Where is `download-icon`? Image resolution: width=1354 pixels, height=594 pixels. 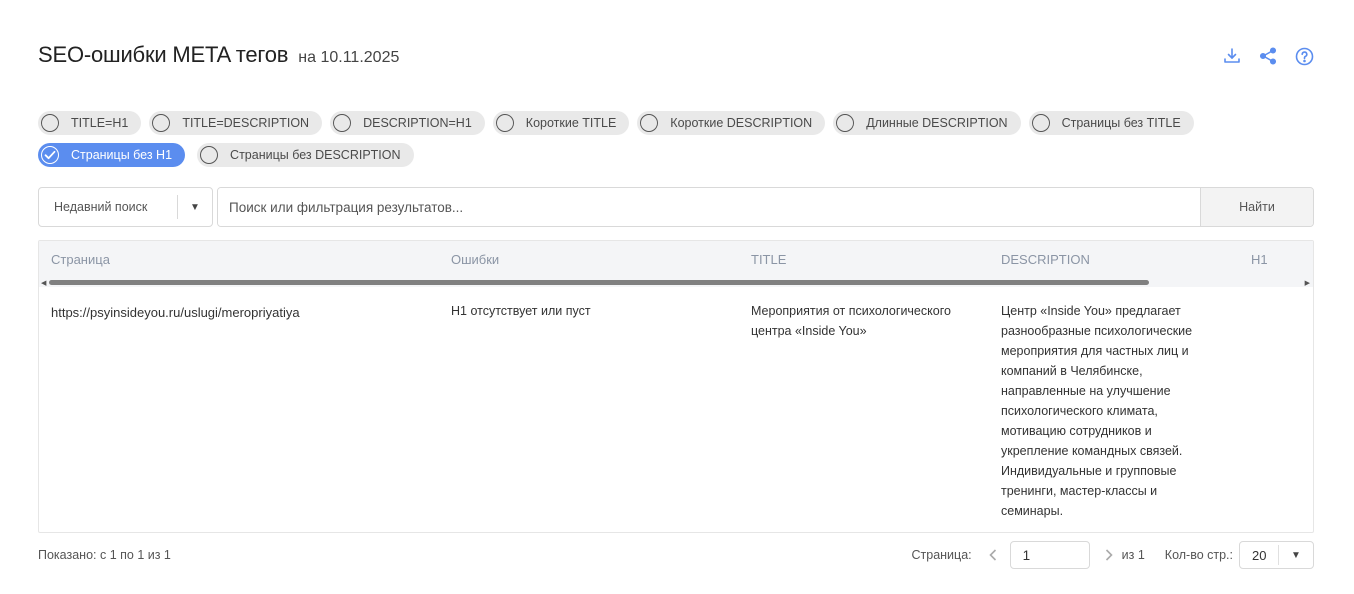
download-icon is located at coordinates (1232, 56).